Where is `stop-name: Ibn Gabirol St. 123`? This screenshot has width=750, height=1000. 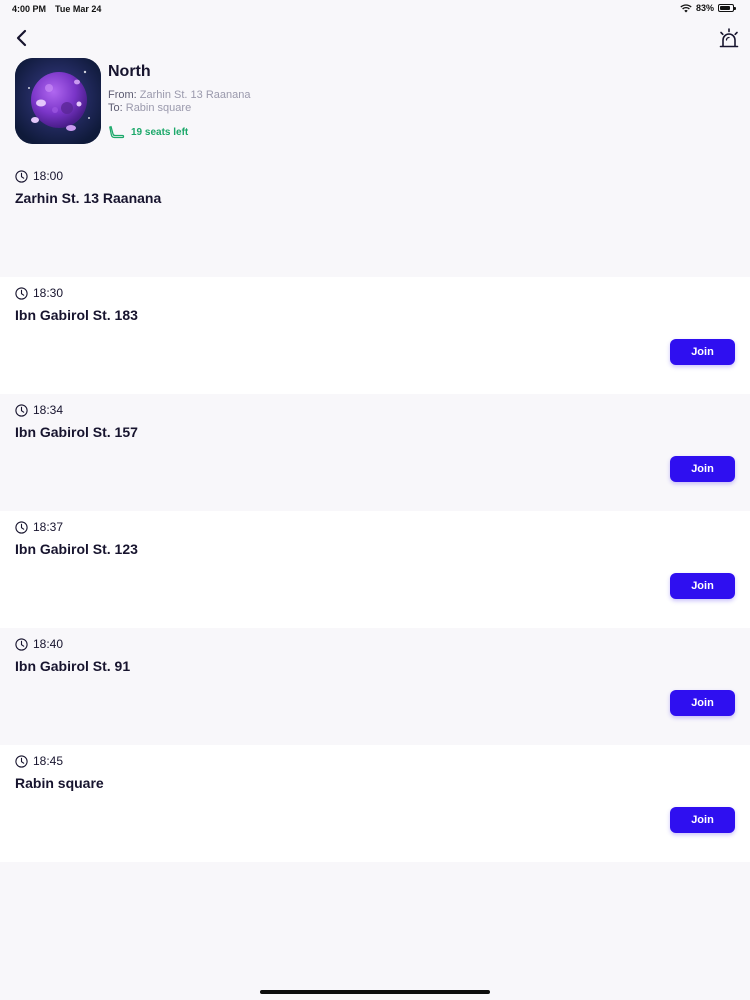
stop-name: Ibn Gabirol St. 123 is located at coordinates (76, 549).